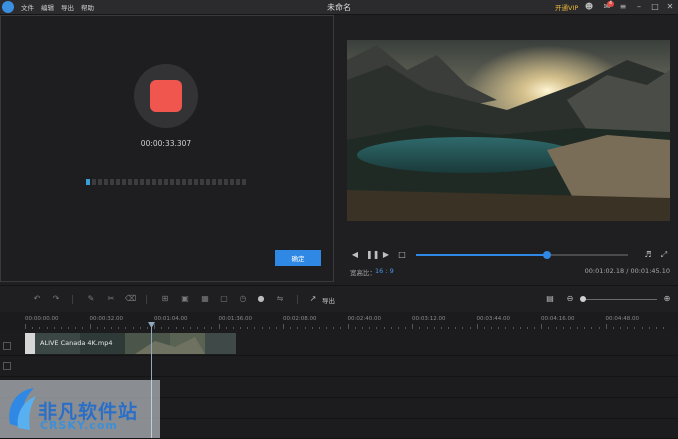 This screenshot has height=439, width=678. I want to click on track-visibility-icon, so click(7, 346).